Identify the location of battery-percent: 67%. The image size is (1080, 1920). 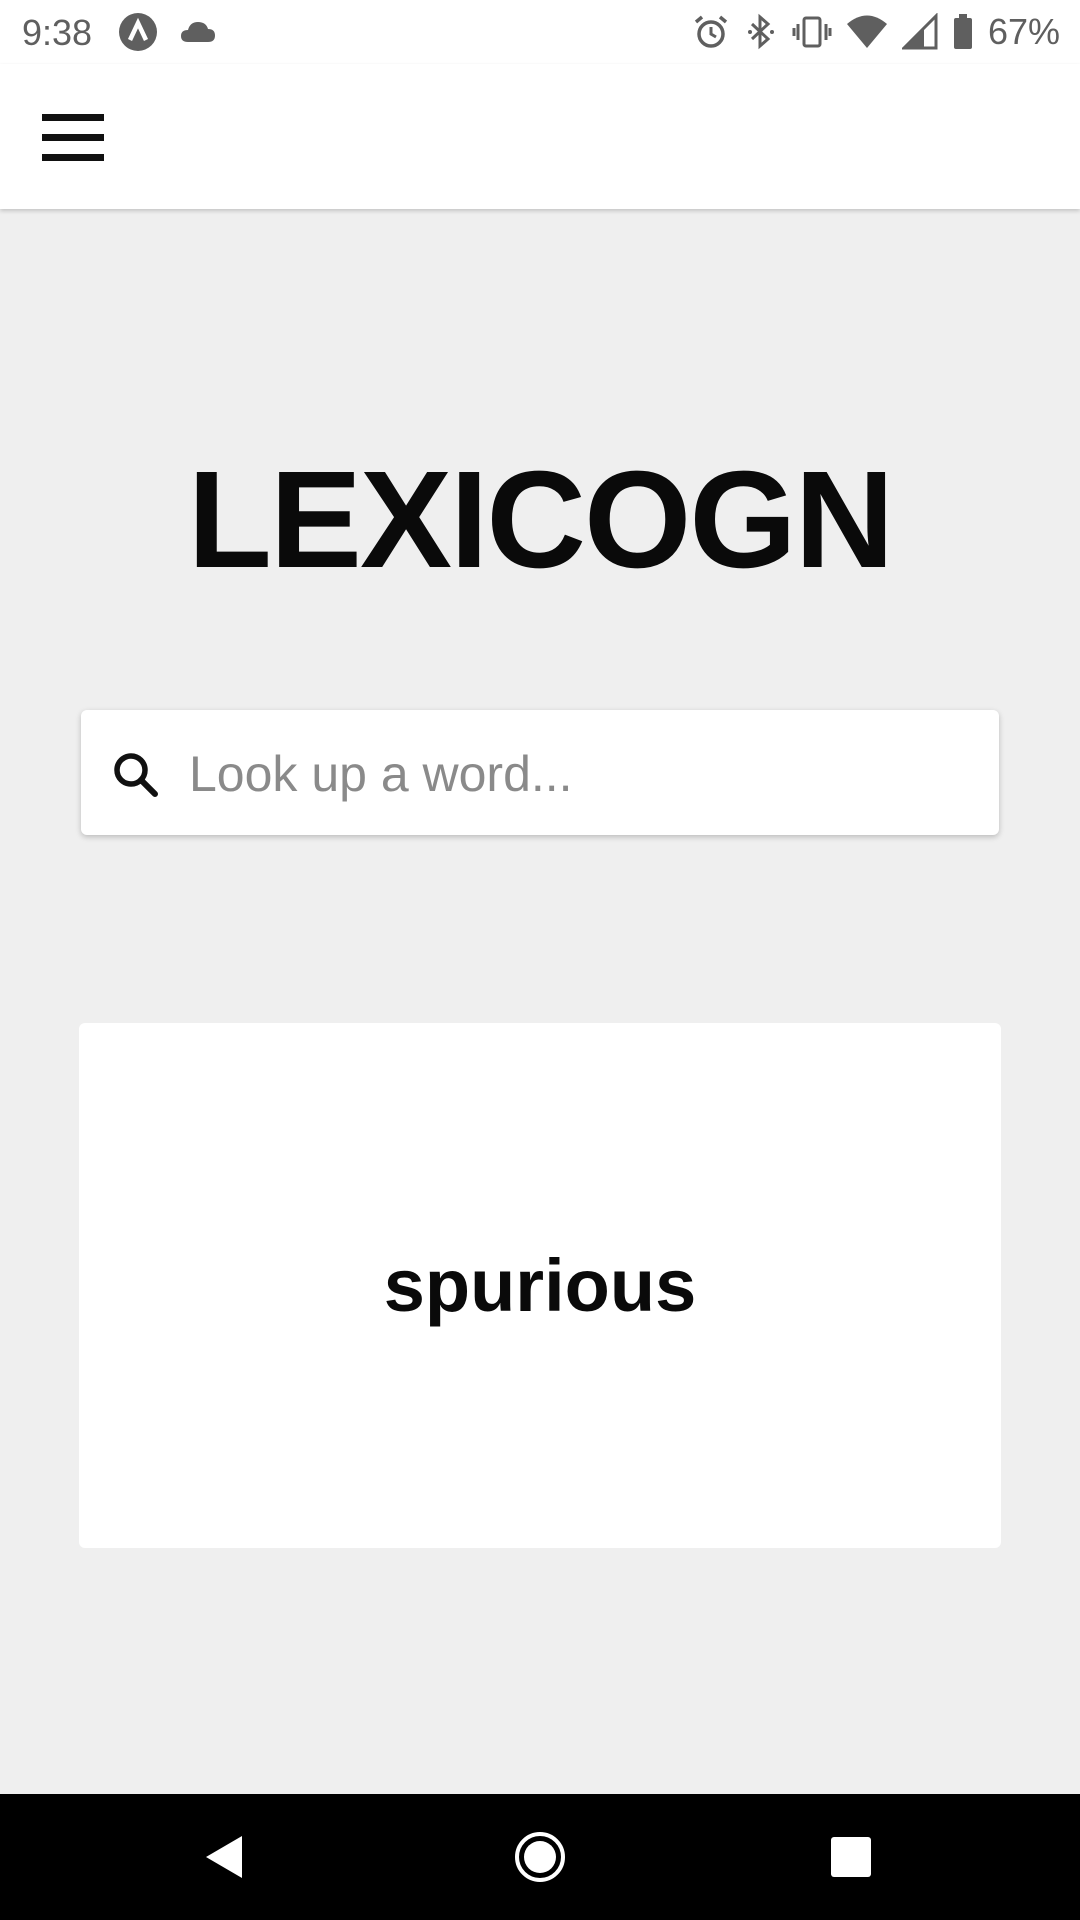
(1023, 31).